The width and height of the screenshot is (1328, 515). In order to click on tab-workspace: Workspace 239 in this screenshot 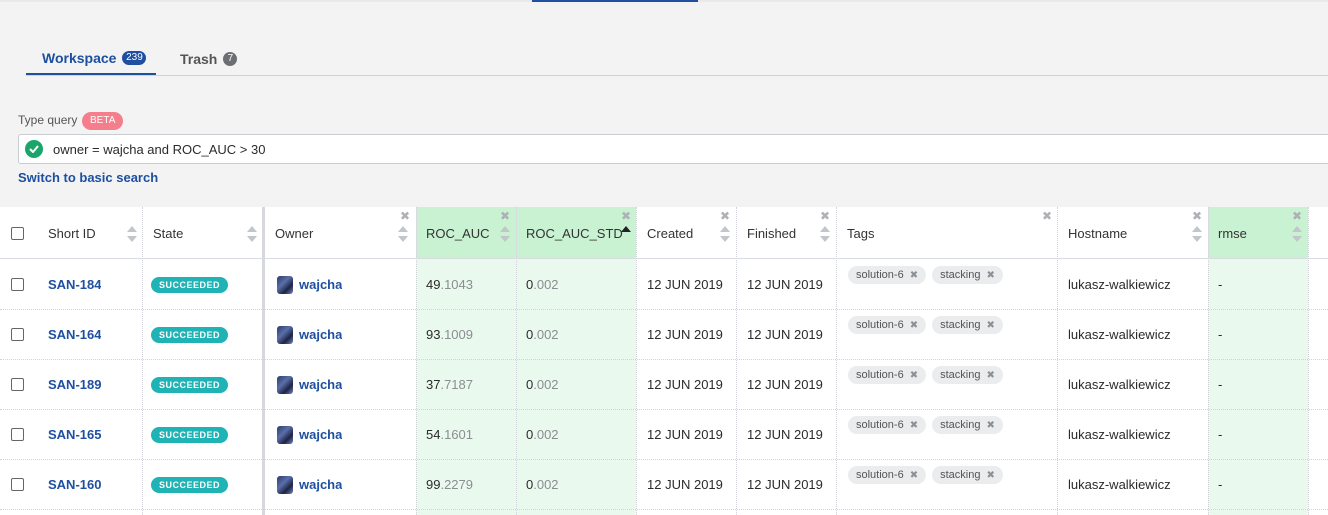, I will do `click(91, 58)`.